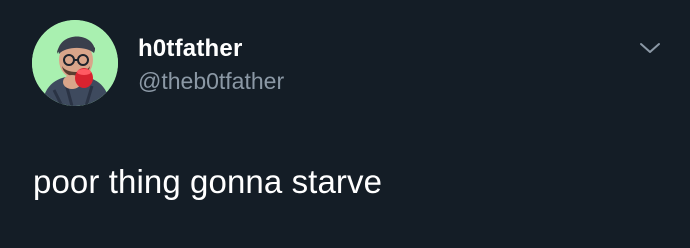  Describe the element at coordinates (95, 245) in the screenshot. I see `tweet-timestamp-cropped` at that location.